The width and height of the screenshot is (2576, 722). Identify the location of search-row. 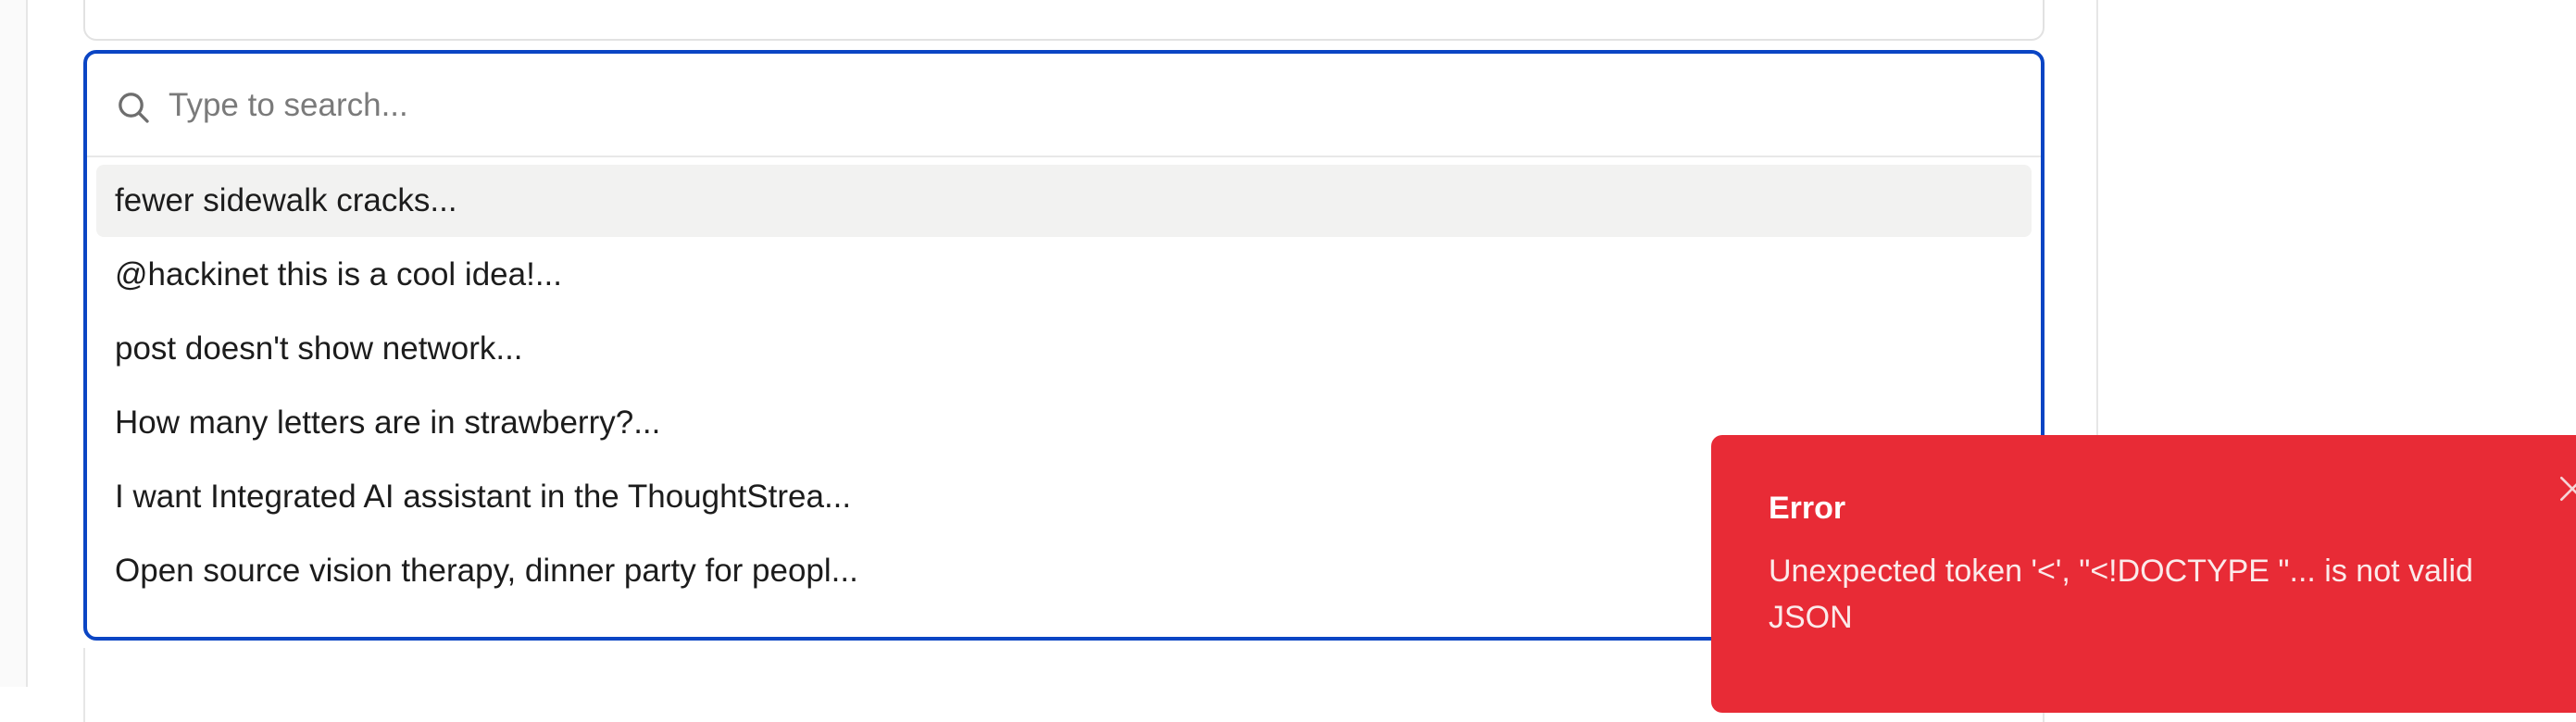
(1064, 105).